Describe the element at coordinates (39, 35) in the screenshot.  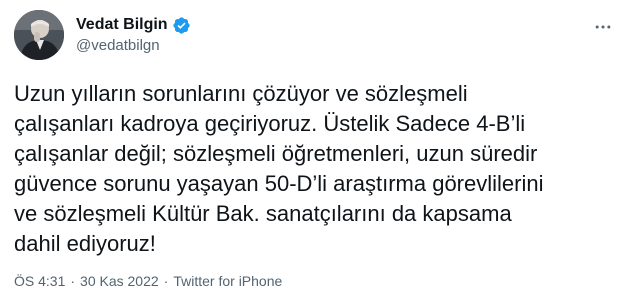
I see `avatar` at that location.